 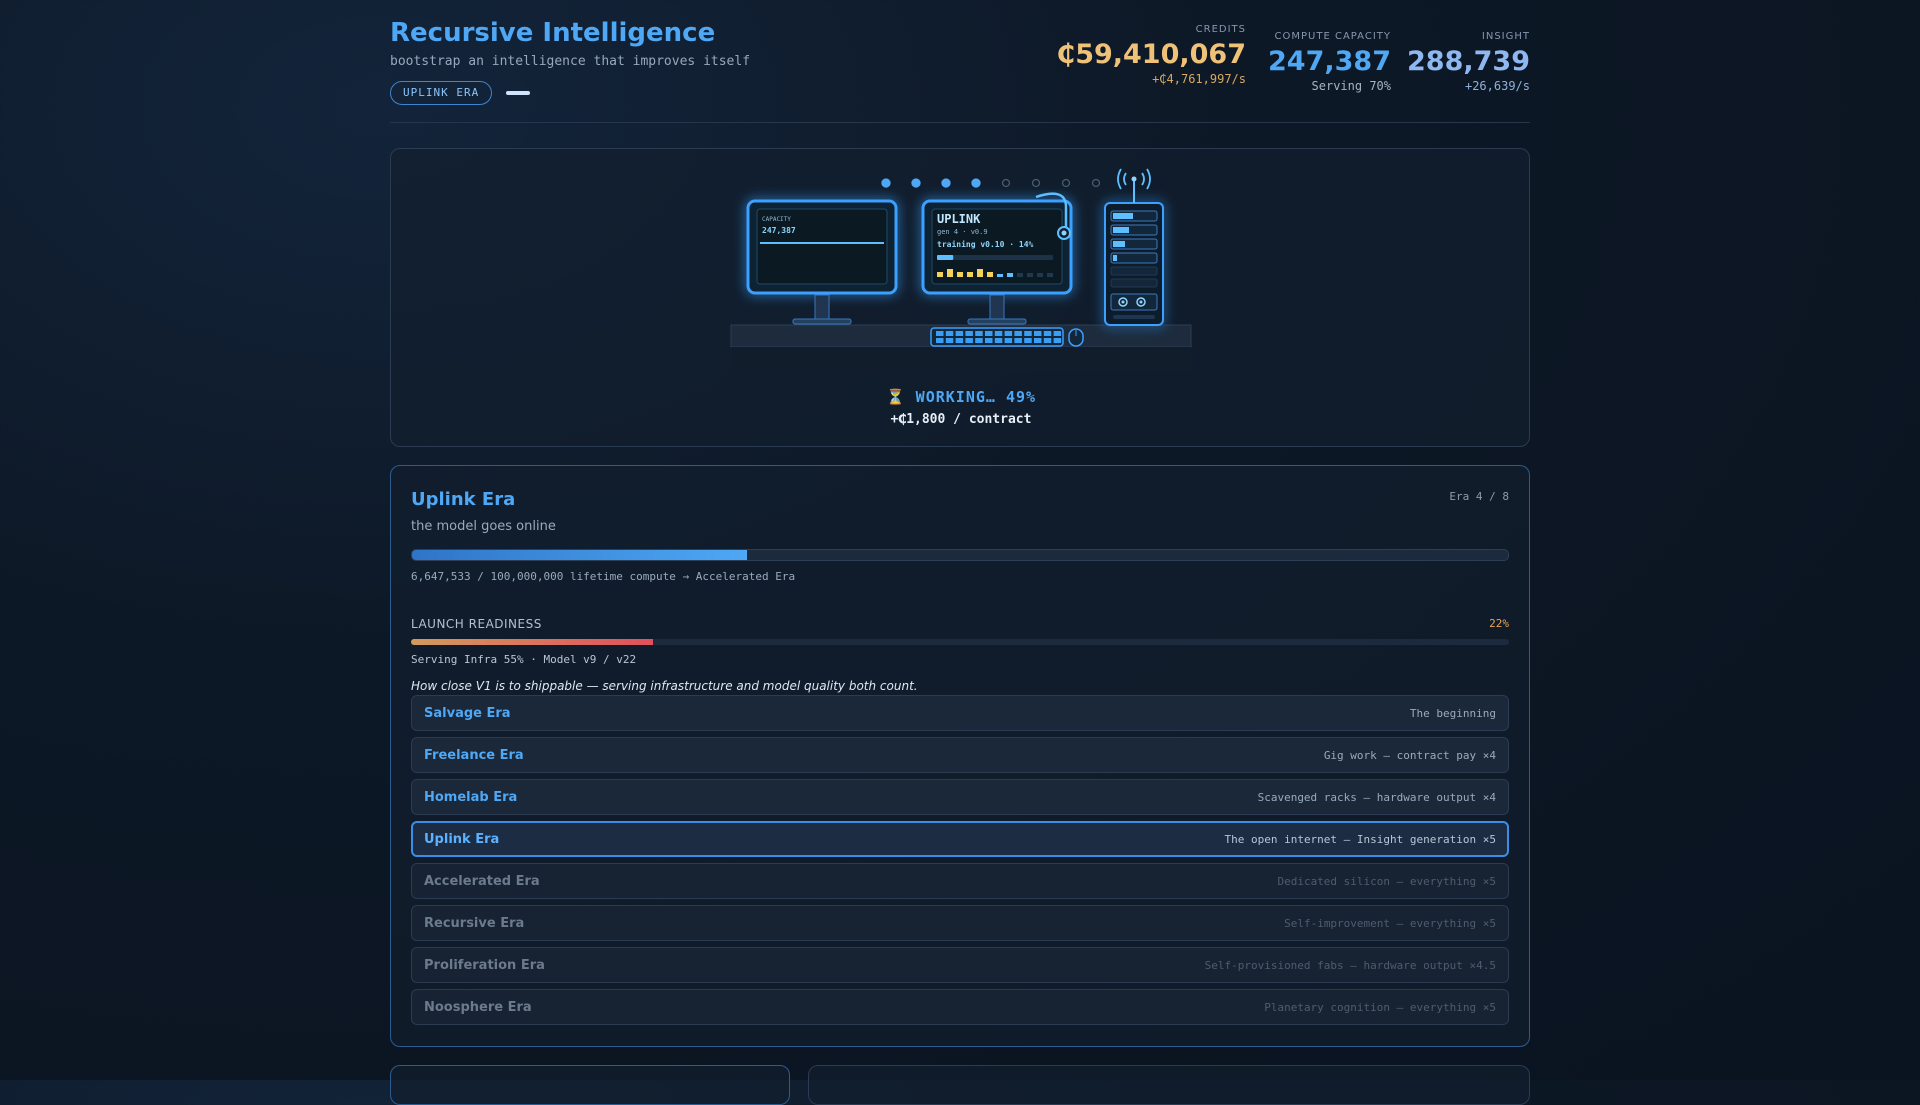 What do you see at coordinates (1351, 86) in the screenshot?
I see `compute-serving: Serving 70%` at bounding box center [1351, 86].